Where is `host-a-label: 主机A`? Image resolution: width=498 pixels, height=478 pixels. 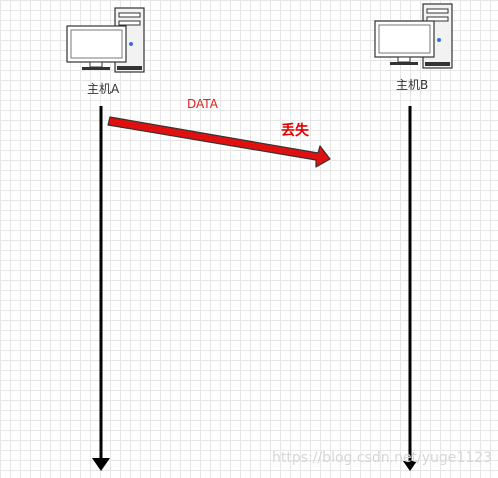 host-a-label: 主机A is located at coordinates (103, 89).